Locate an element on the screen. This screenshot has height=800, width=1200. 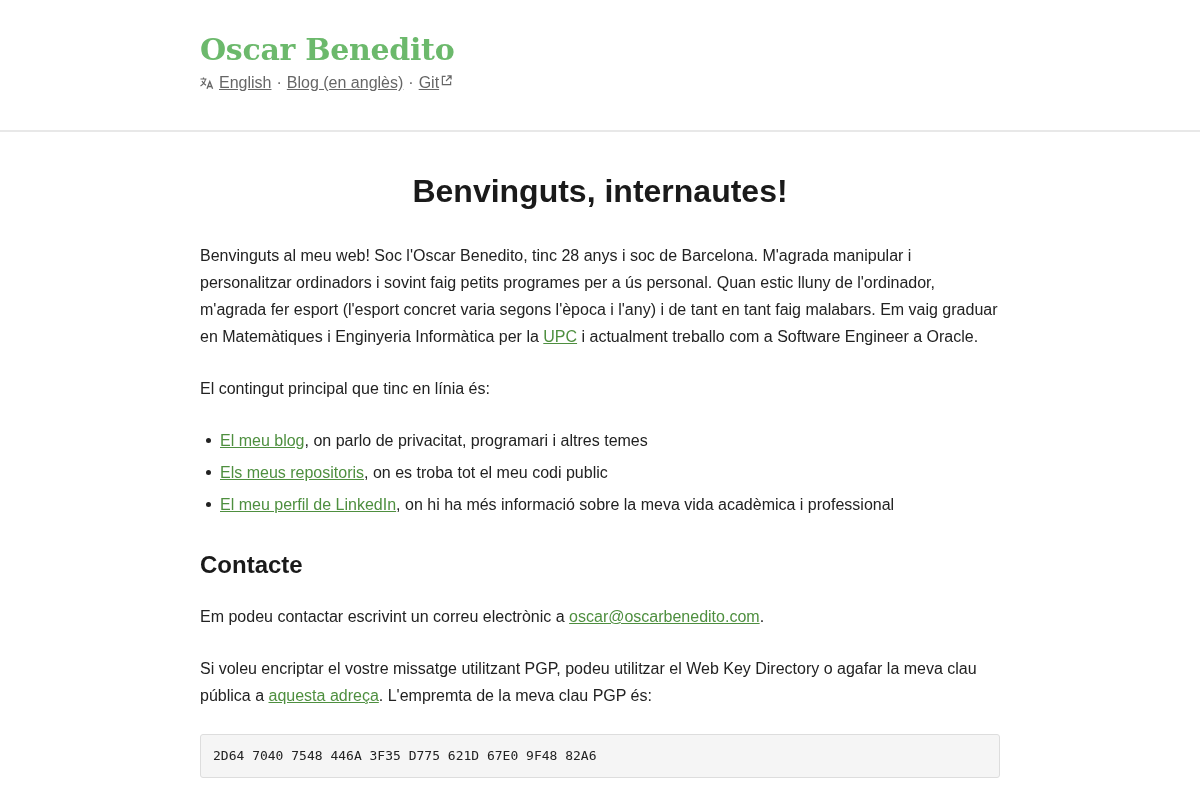
text-link: oscar@oscarbenedito.com is located at coordinates (664, 616).